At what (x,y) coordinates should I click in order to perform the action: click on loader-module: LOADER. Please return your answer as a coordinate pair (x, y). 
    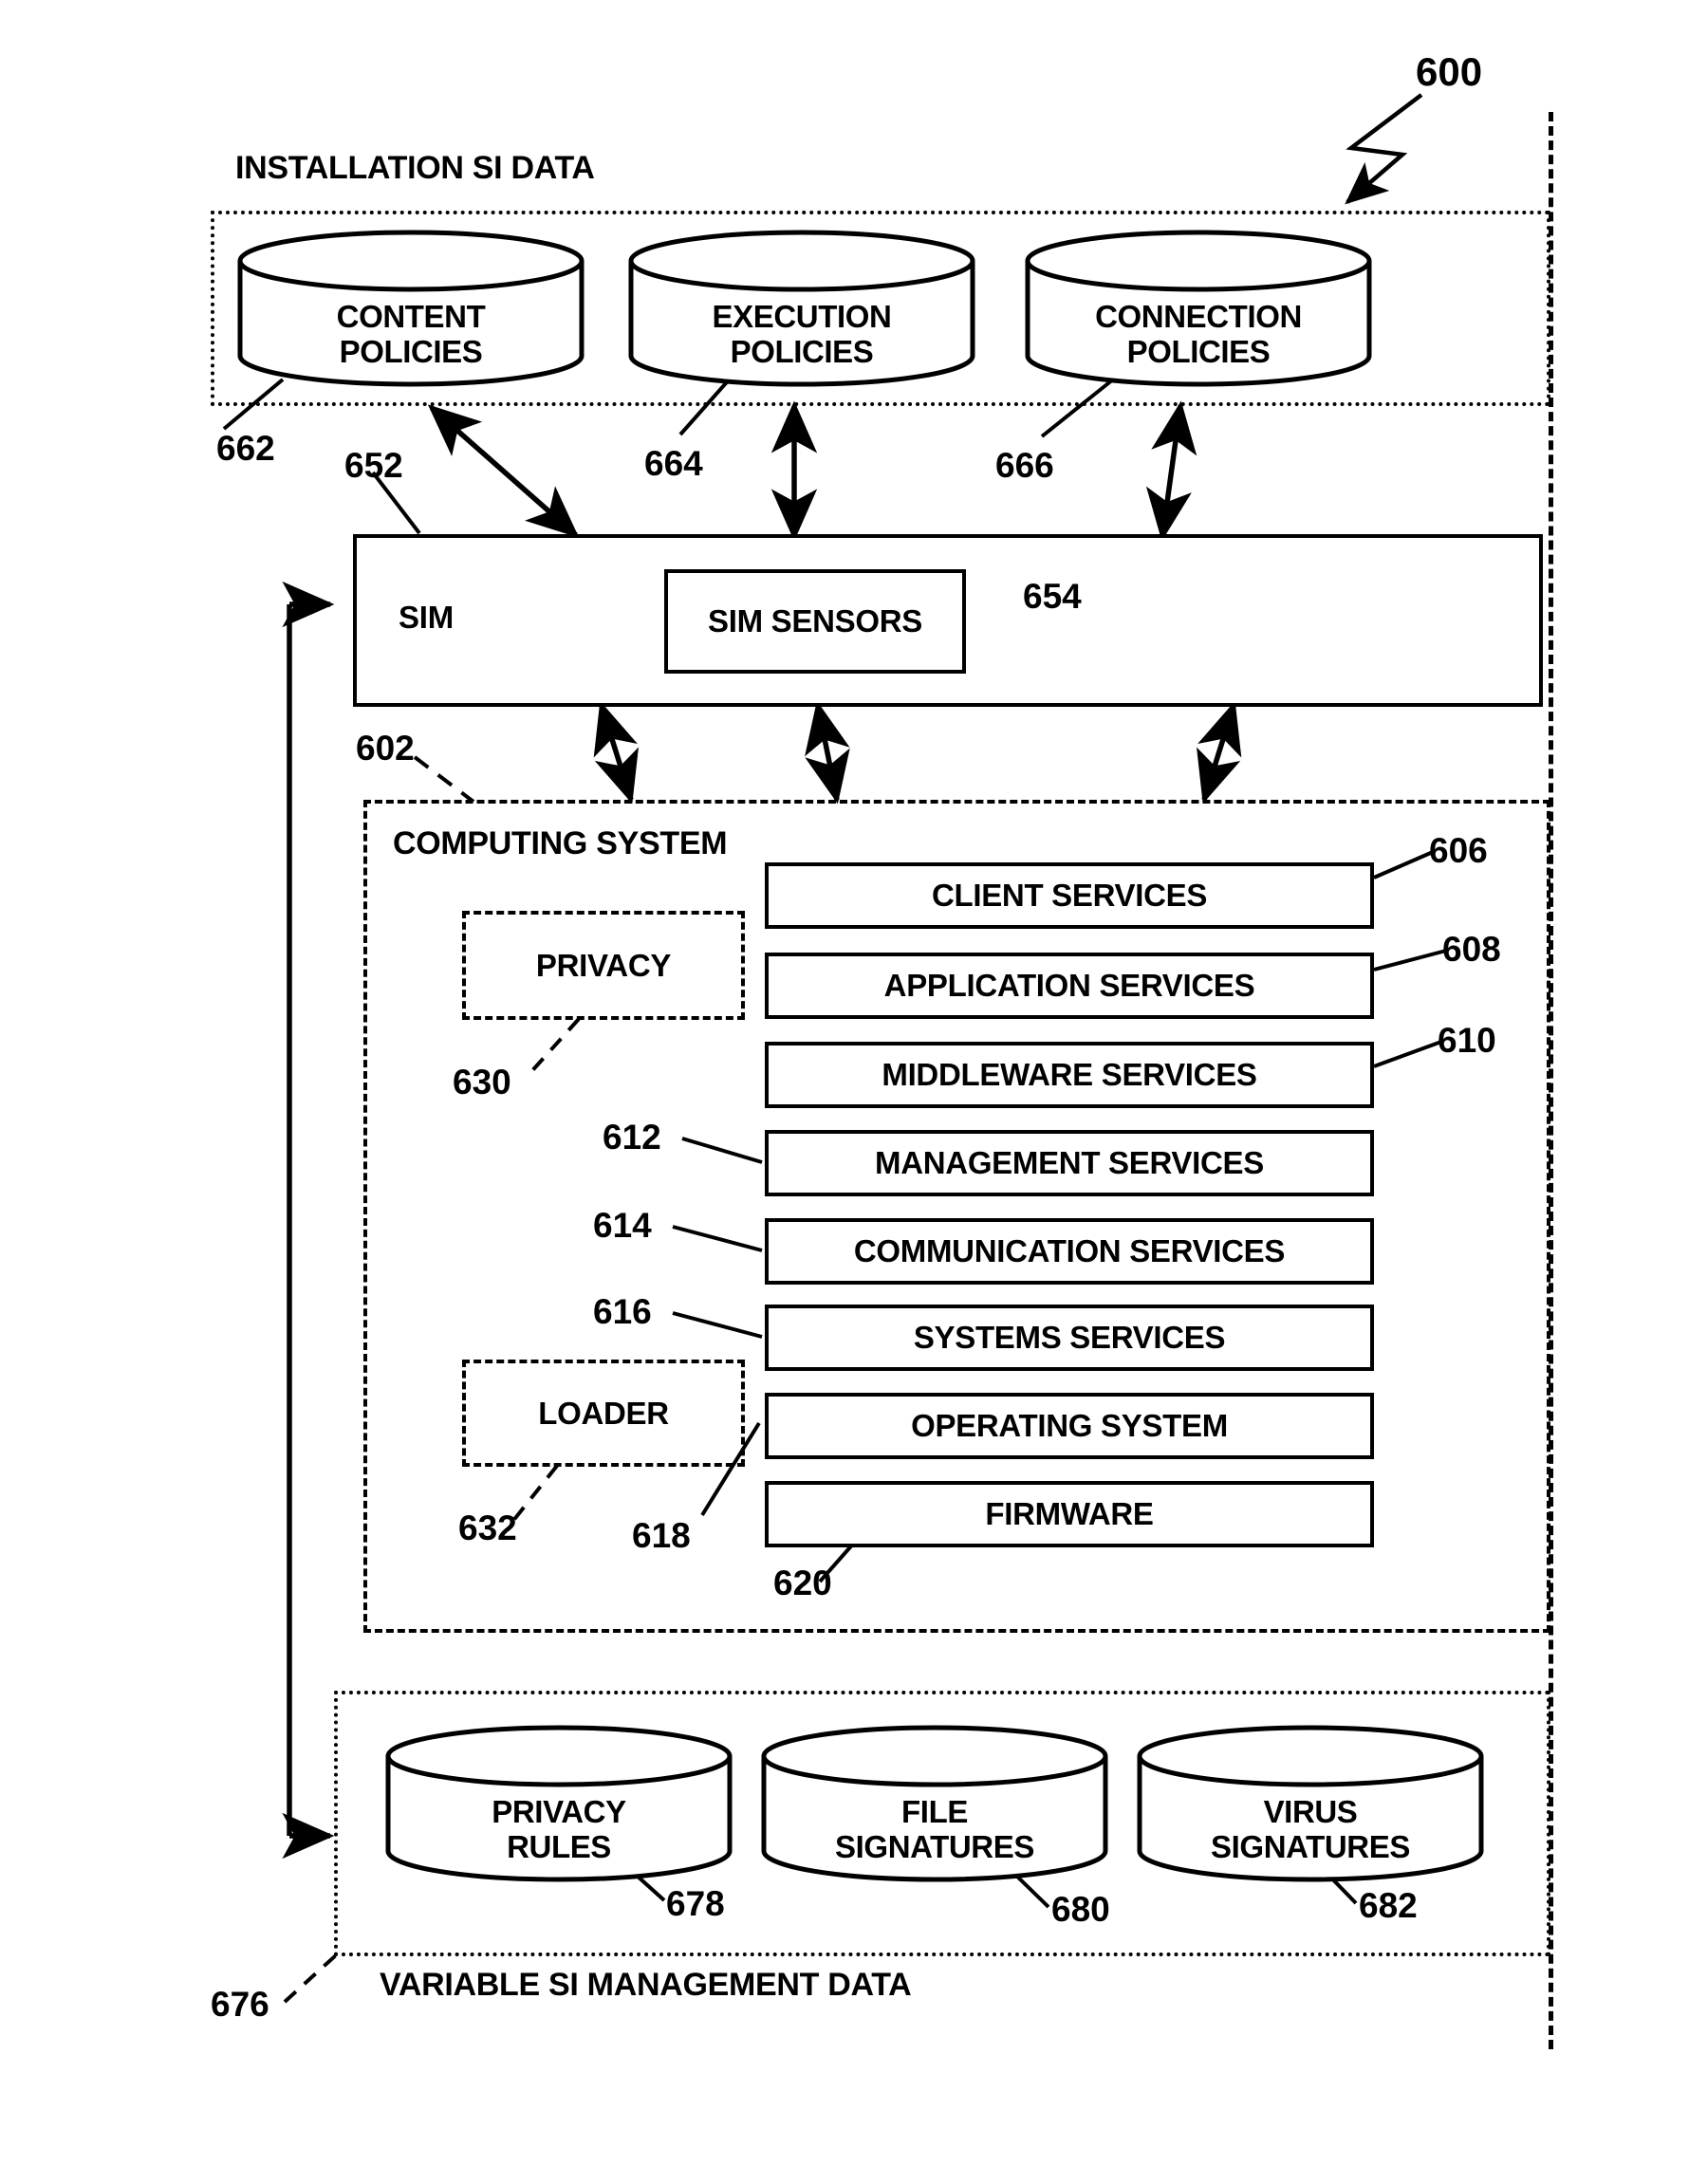
    Looking at the image, I should click on (604, 1413).